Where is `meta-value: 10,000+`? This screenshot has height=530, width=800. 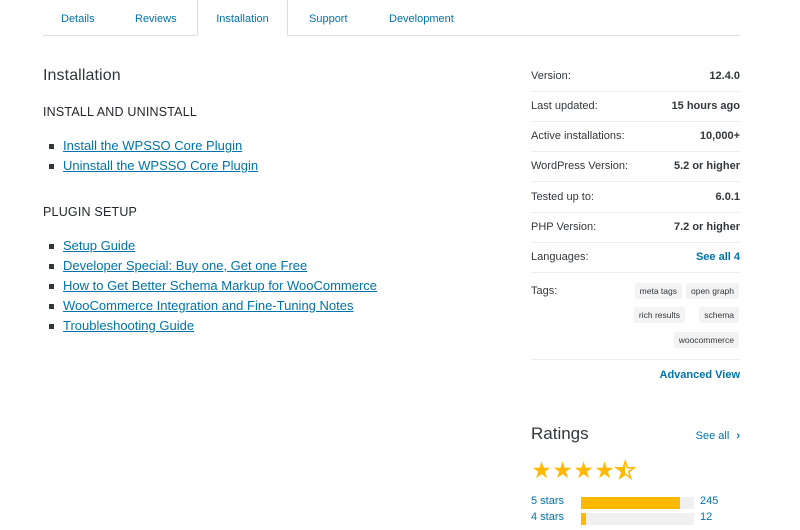 meta-value: 10,000+ is located at coordinates (719, 136).